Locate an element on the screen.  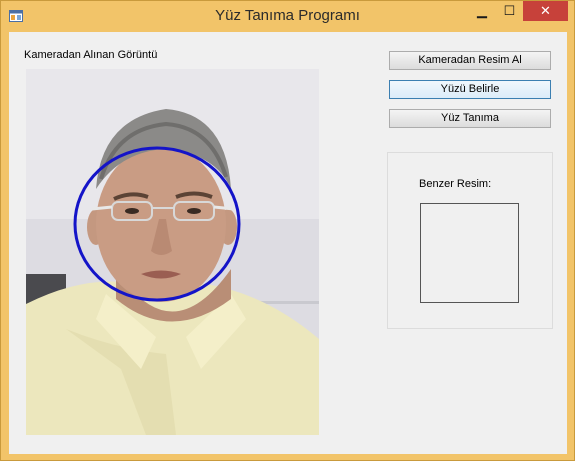
title-bar: Yüz Tanıma Programı ▁ ☐ ✕ is located at coordinates (287, 16).